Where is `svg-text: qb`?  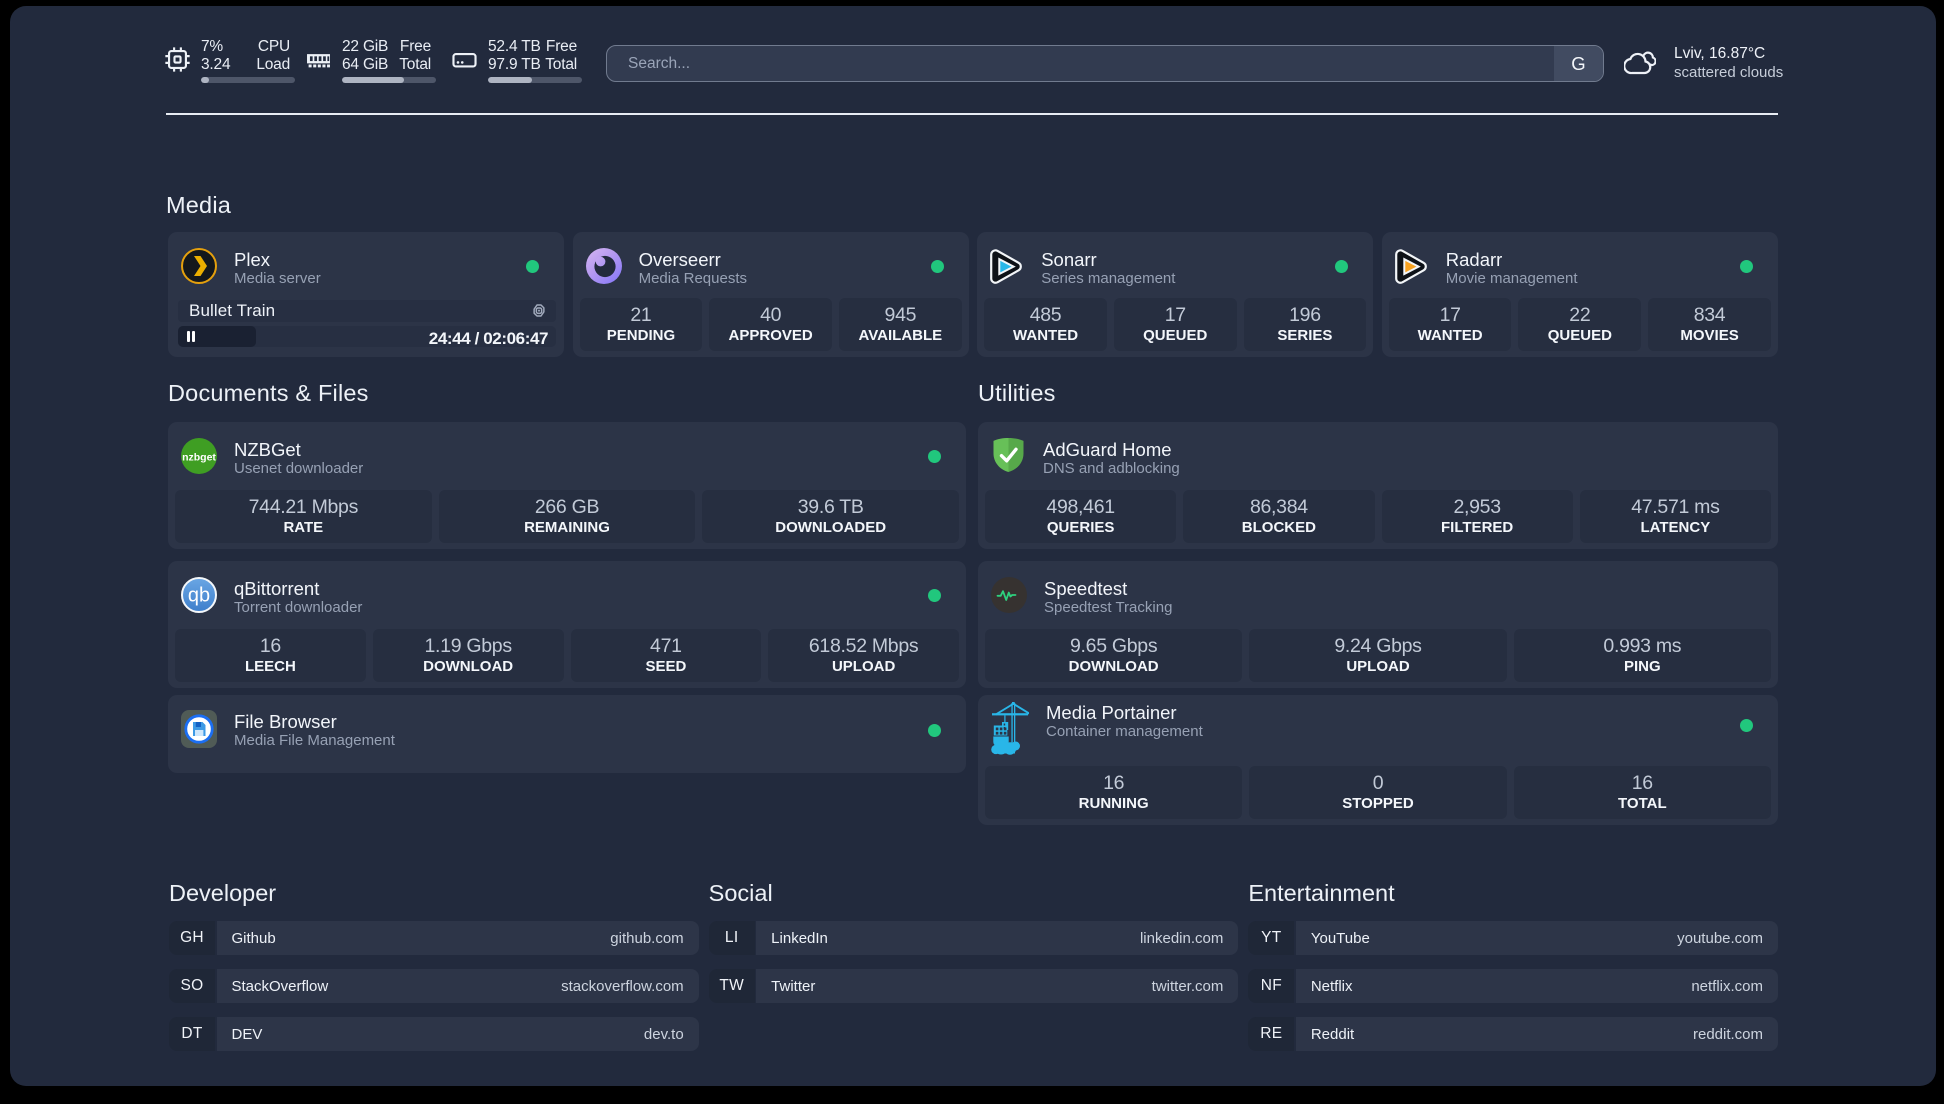
svg-text: qb is located at coordinates (199, 596).